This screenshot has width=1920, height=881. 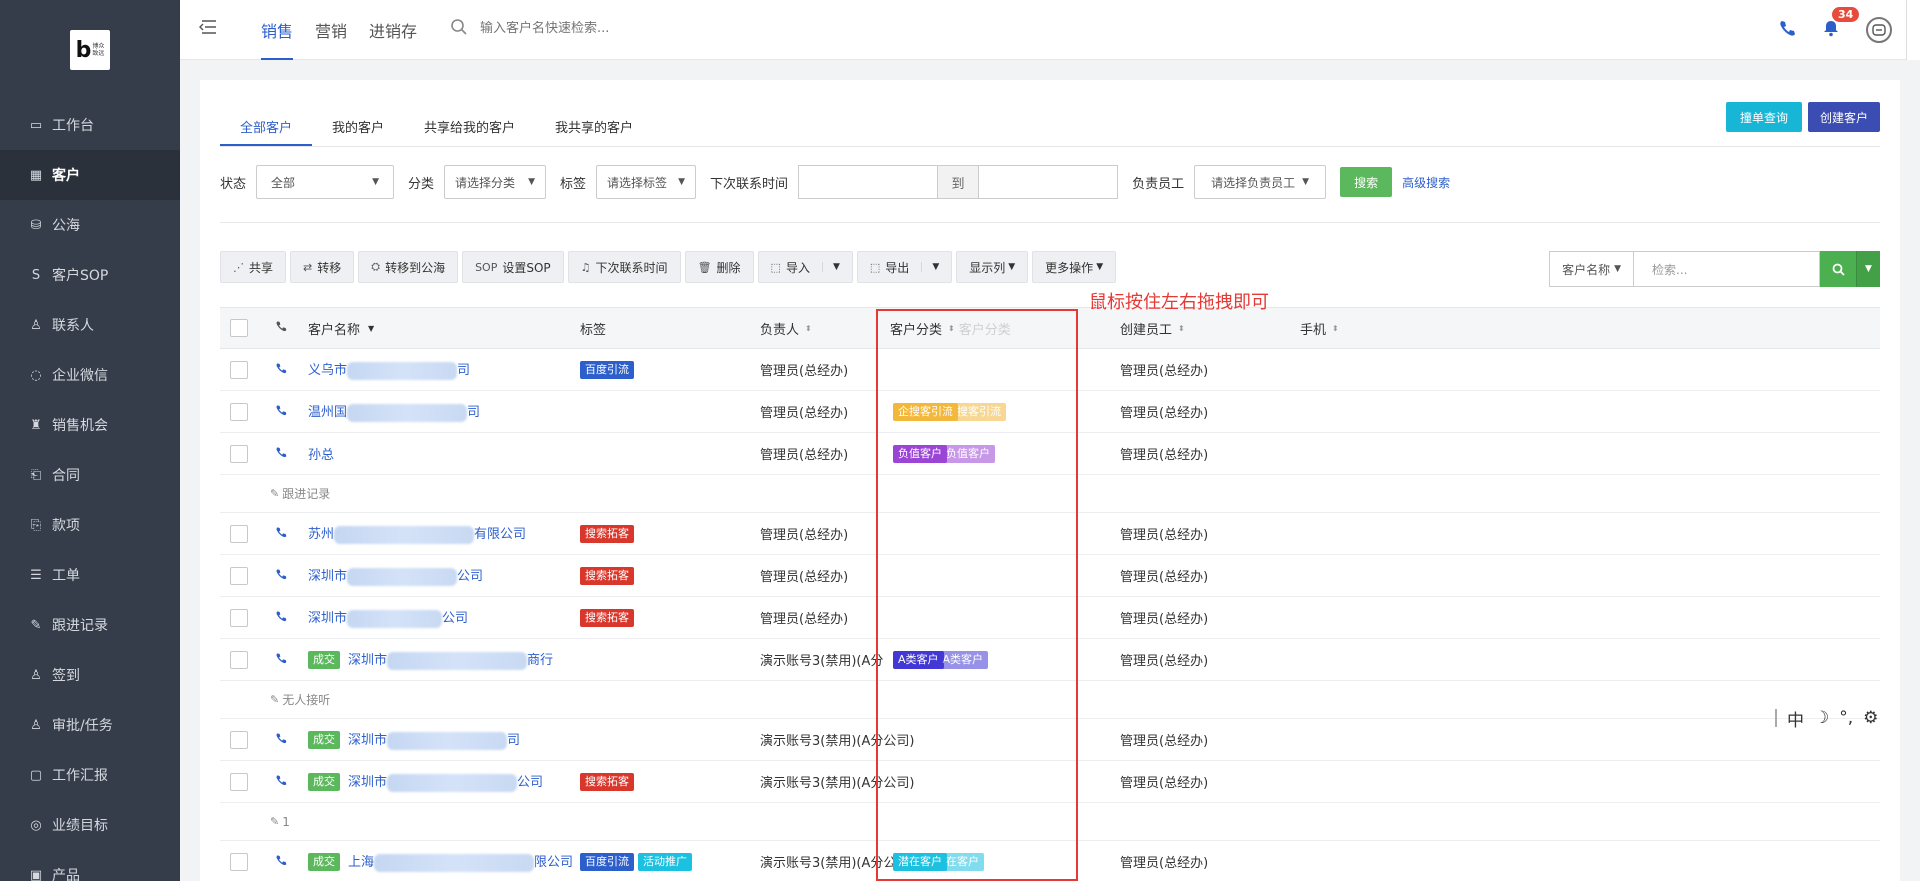 I want to click on notification-bell-icon: 34, so click(x=1841, y=24).